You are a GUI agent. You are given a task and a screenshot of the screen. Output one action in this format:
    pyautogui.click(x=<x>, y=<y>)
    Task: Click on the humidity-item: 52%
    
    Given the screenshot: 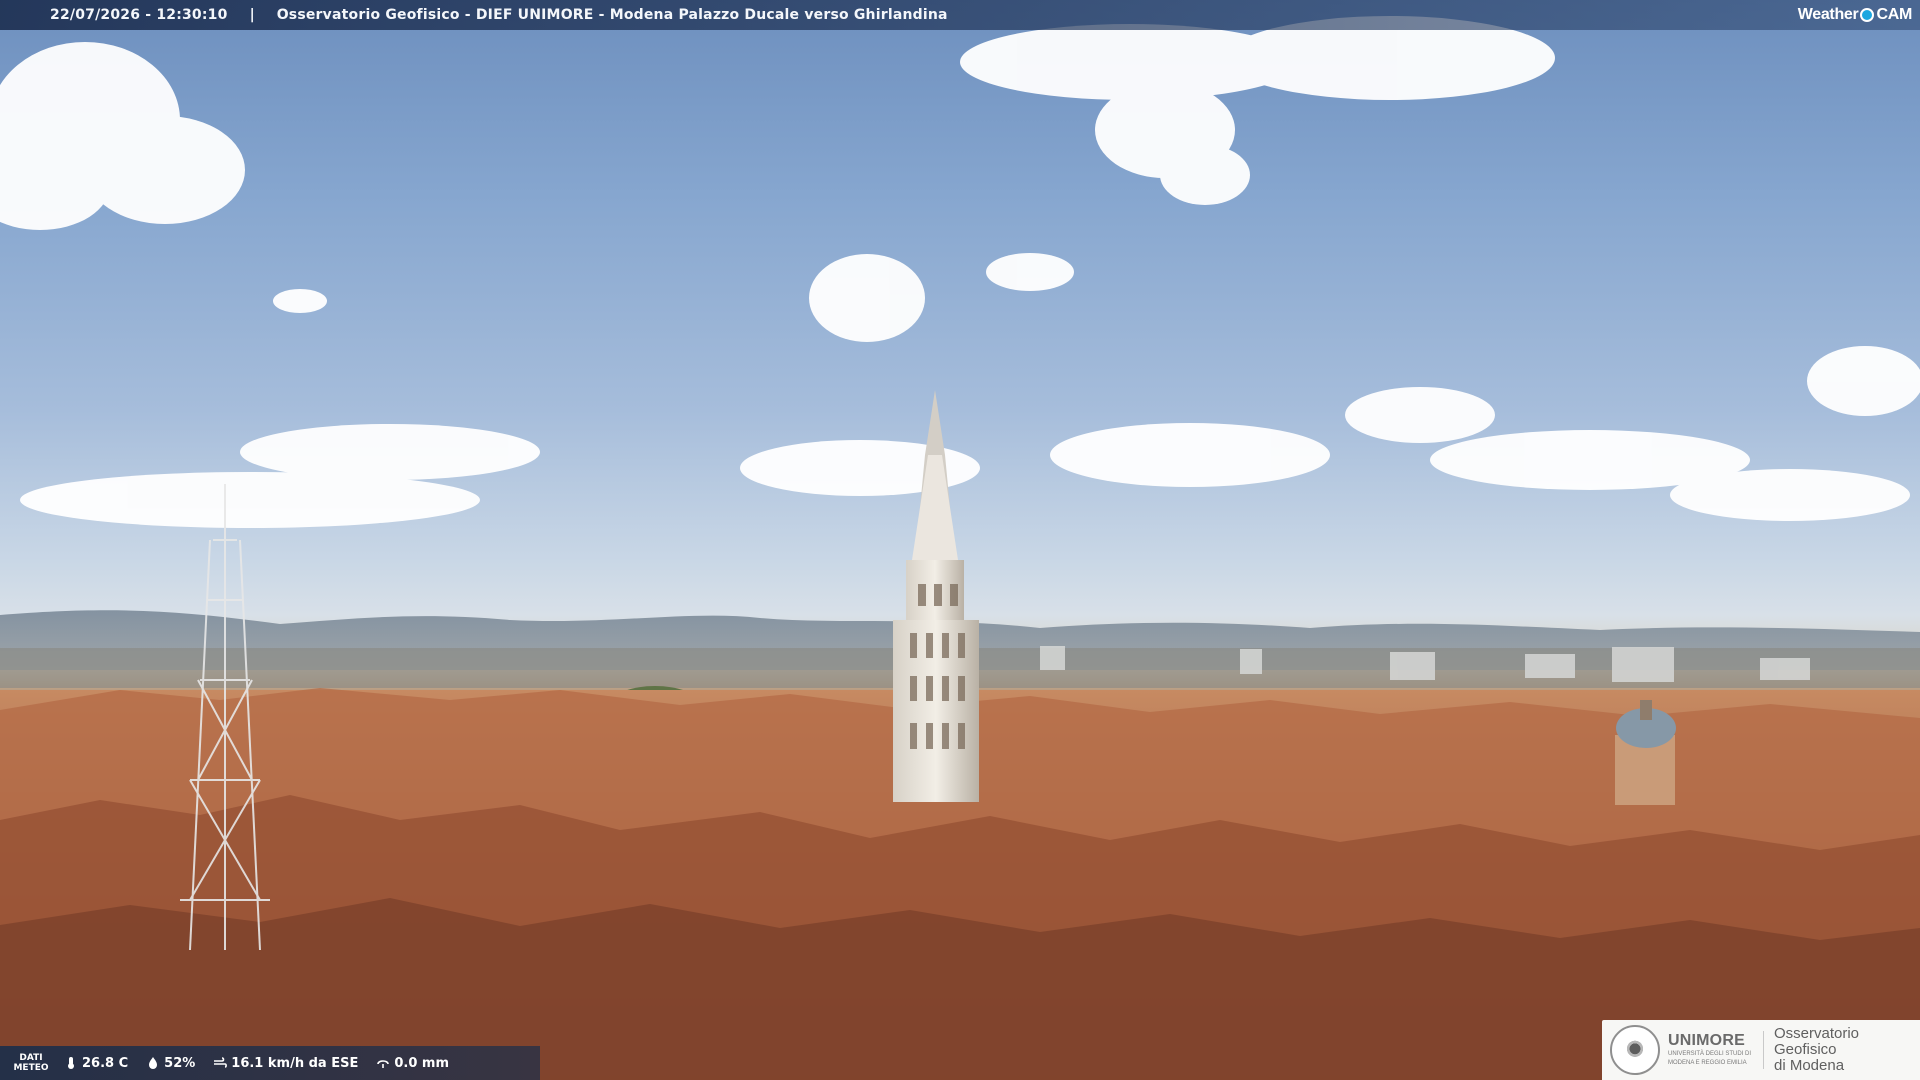 What is the action you would take?
    pyautogui.click(x=170, y=1063)
    